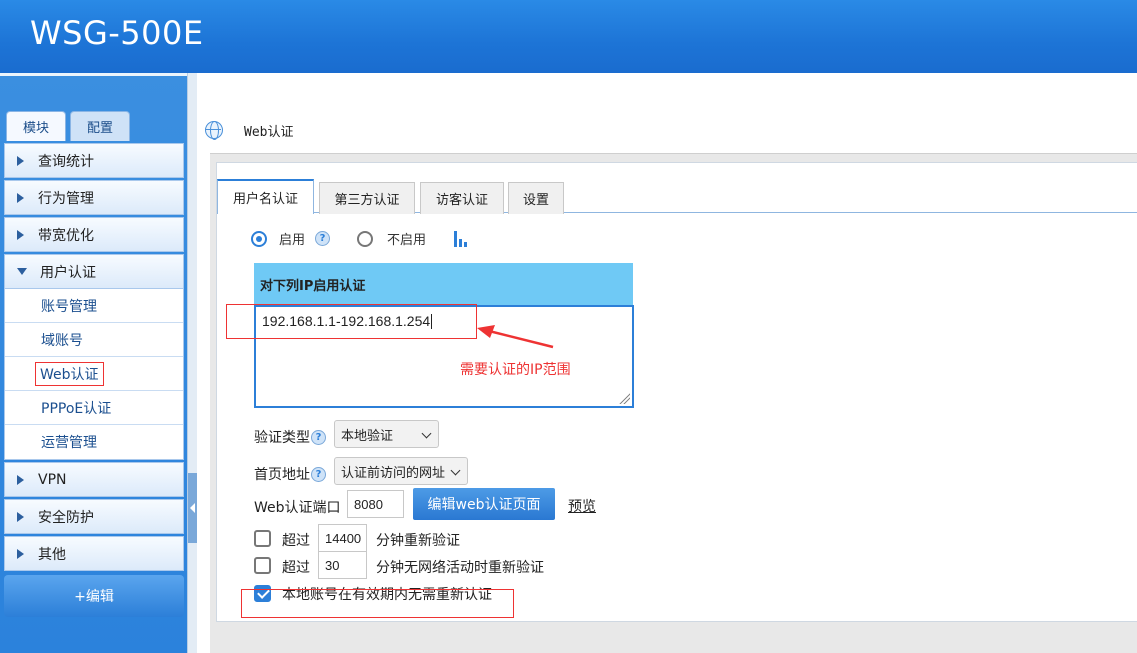  Describe the element at coordinates (192, 363) in the screenshot. I see `sidebar-splitter` at that location.